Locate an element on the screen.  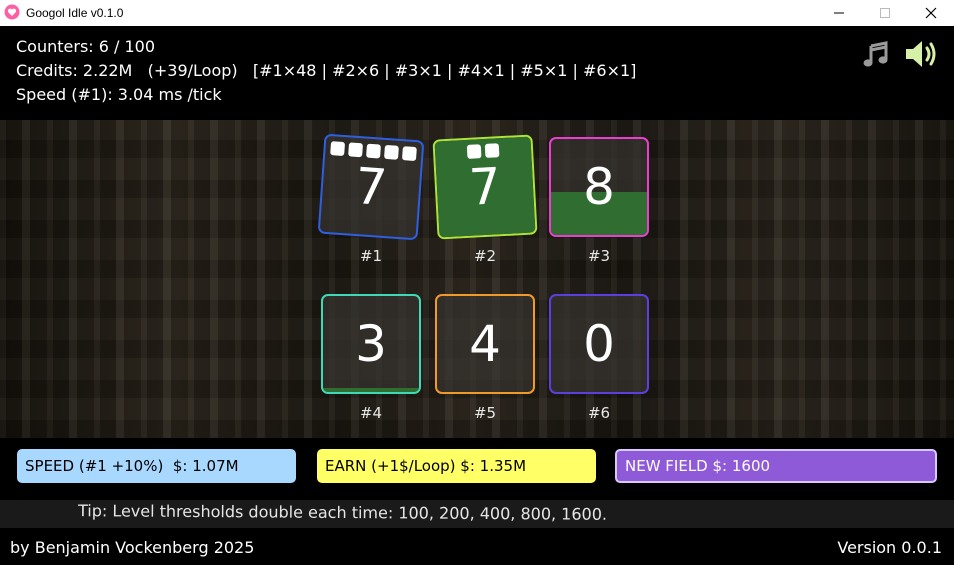
counter-digit: 8 is located at coordinates (599, 187).